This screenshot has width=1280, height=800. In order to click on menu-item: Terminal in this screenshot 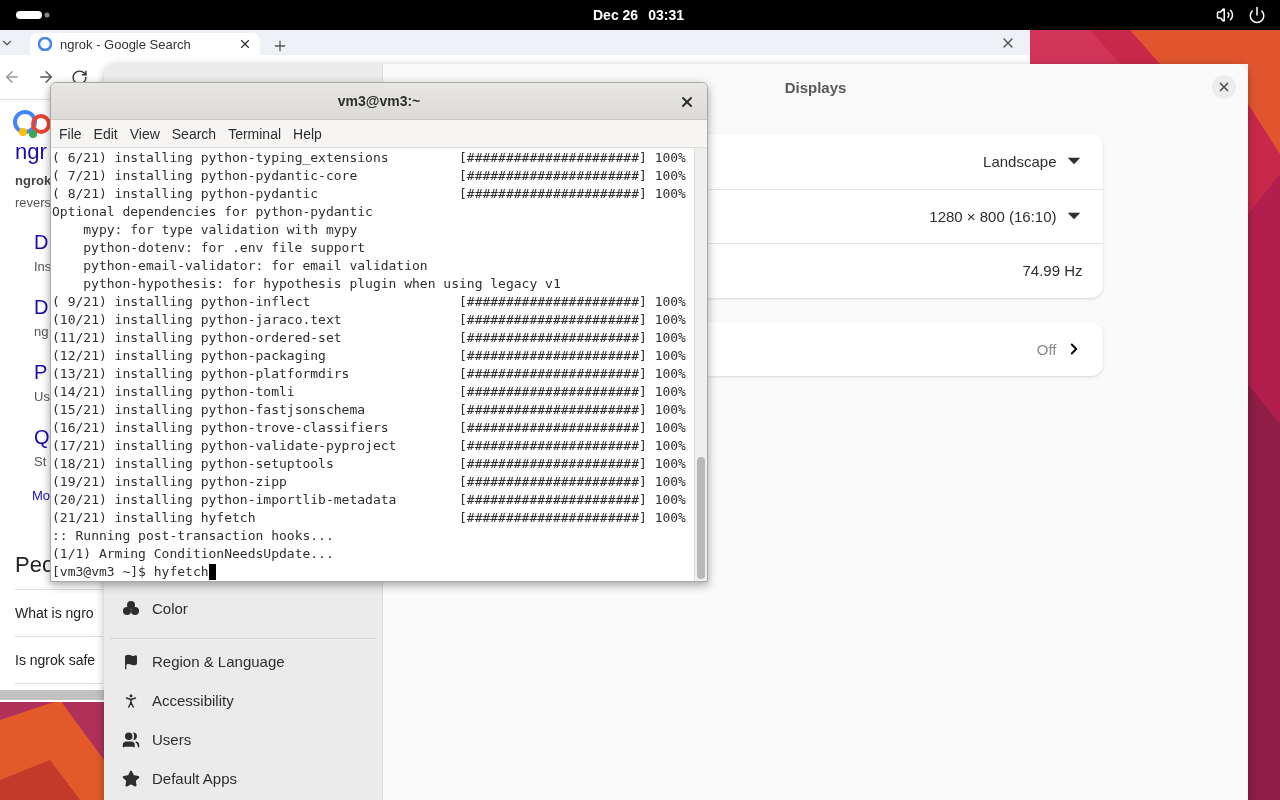, I will do `click(255, 133)`.